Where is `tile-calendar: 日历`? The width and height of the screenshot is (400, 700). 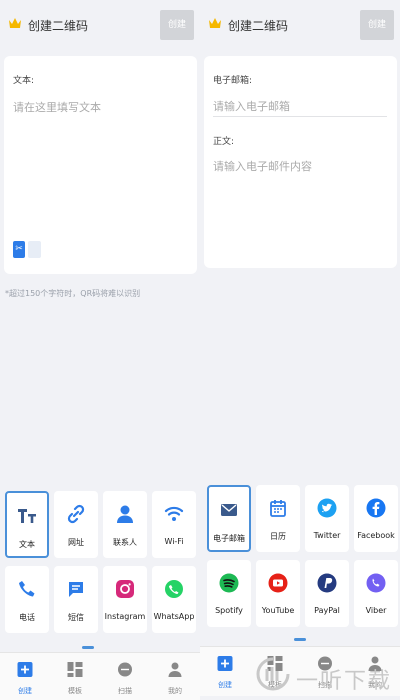
tile-calendar: 日历 is located at coordinates (278, 518).